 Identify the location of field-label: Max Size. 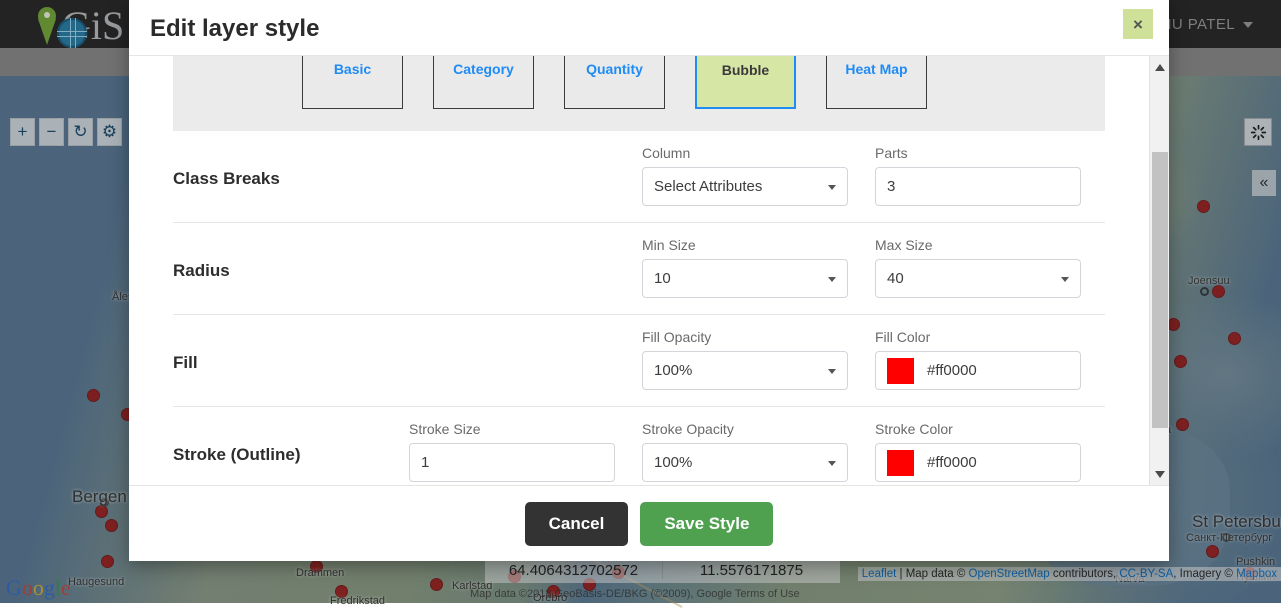
(978, 245).